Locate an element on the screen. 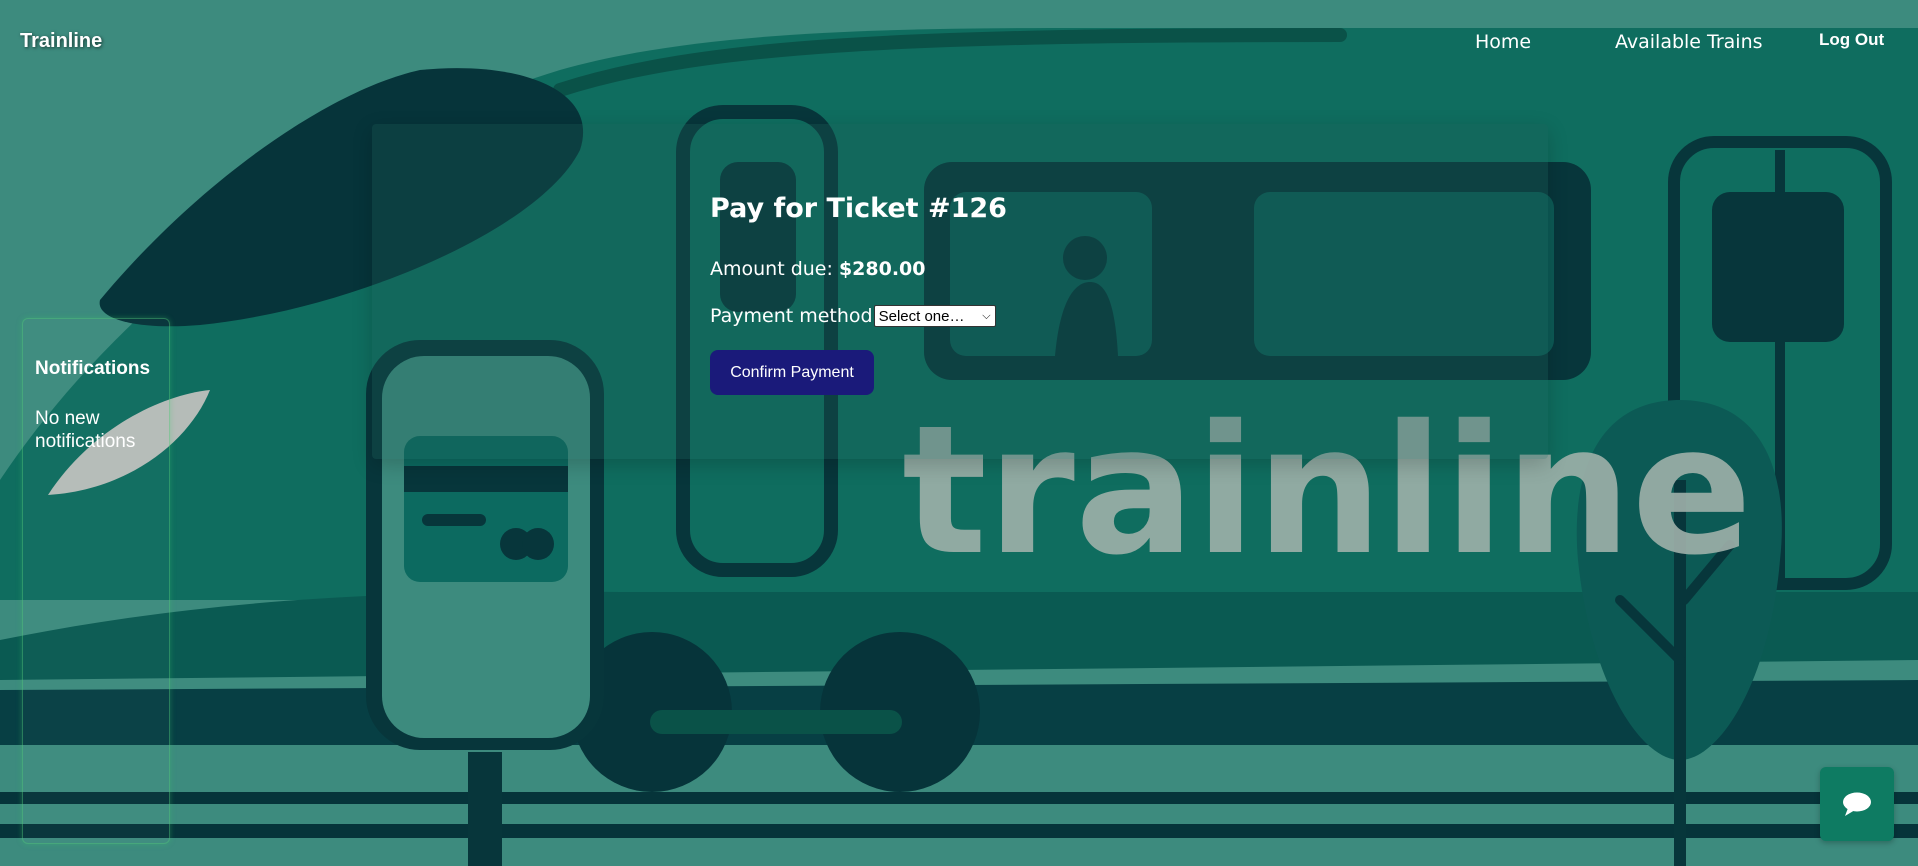  confirm-payment-button: Confirm Payment is located at coordinates (792, 372).